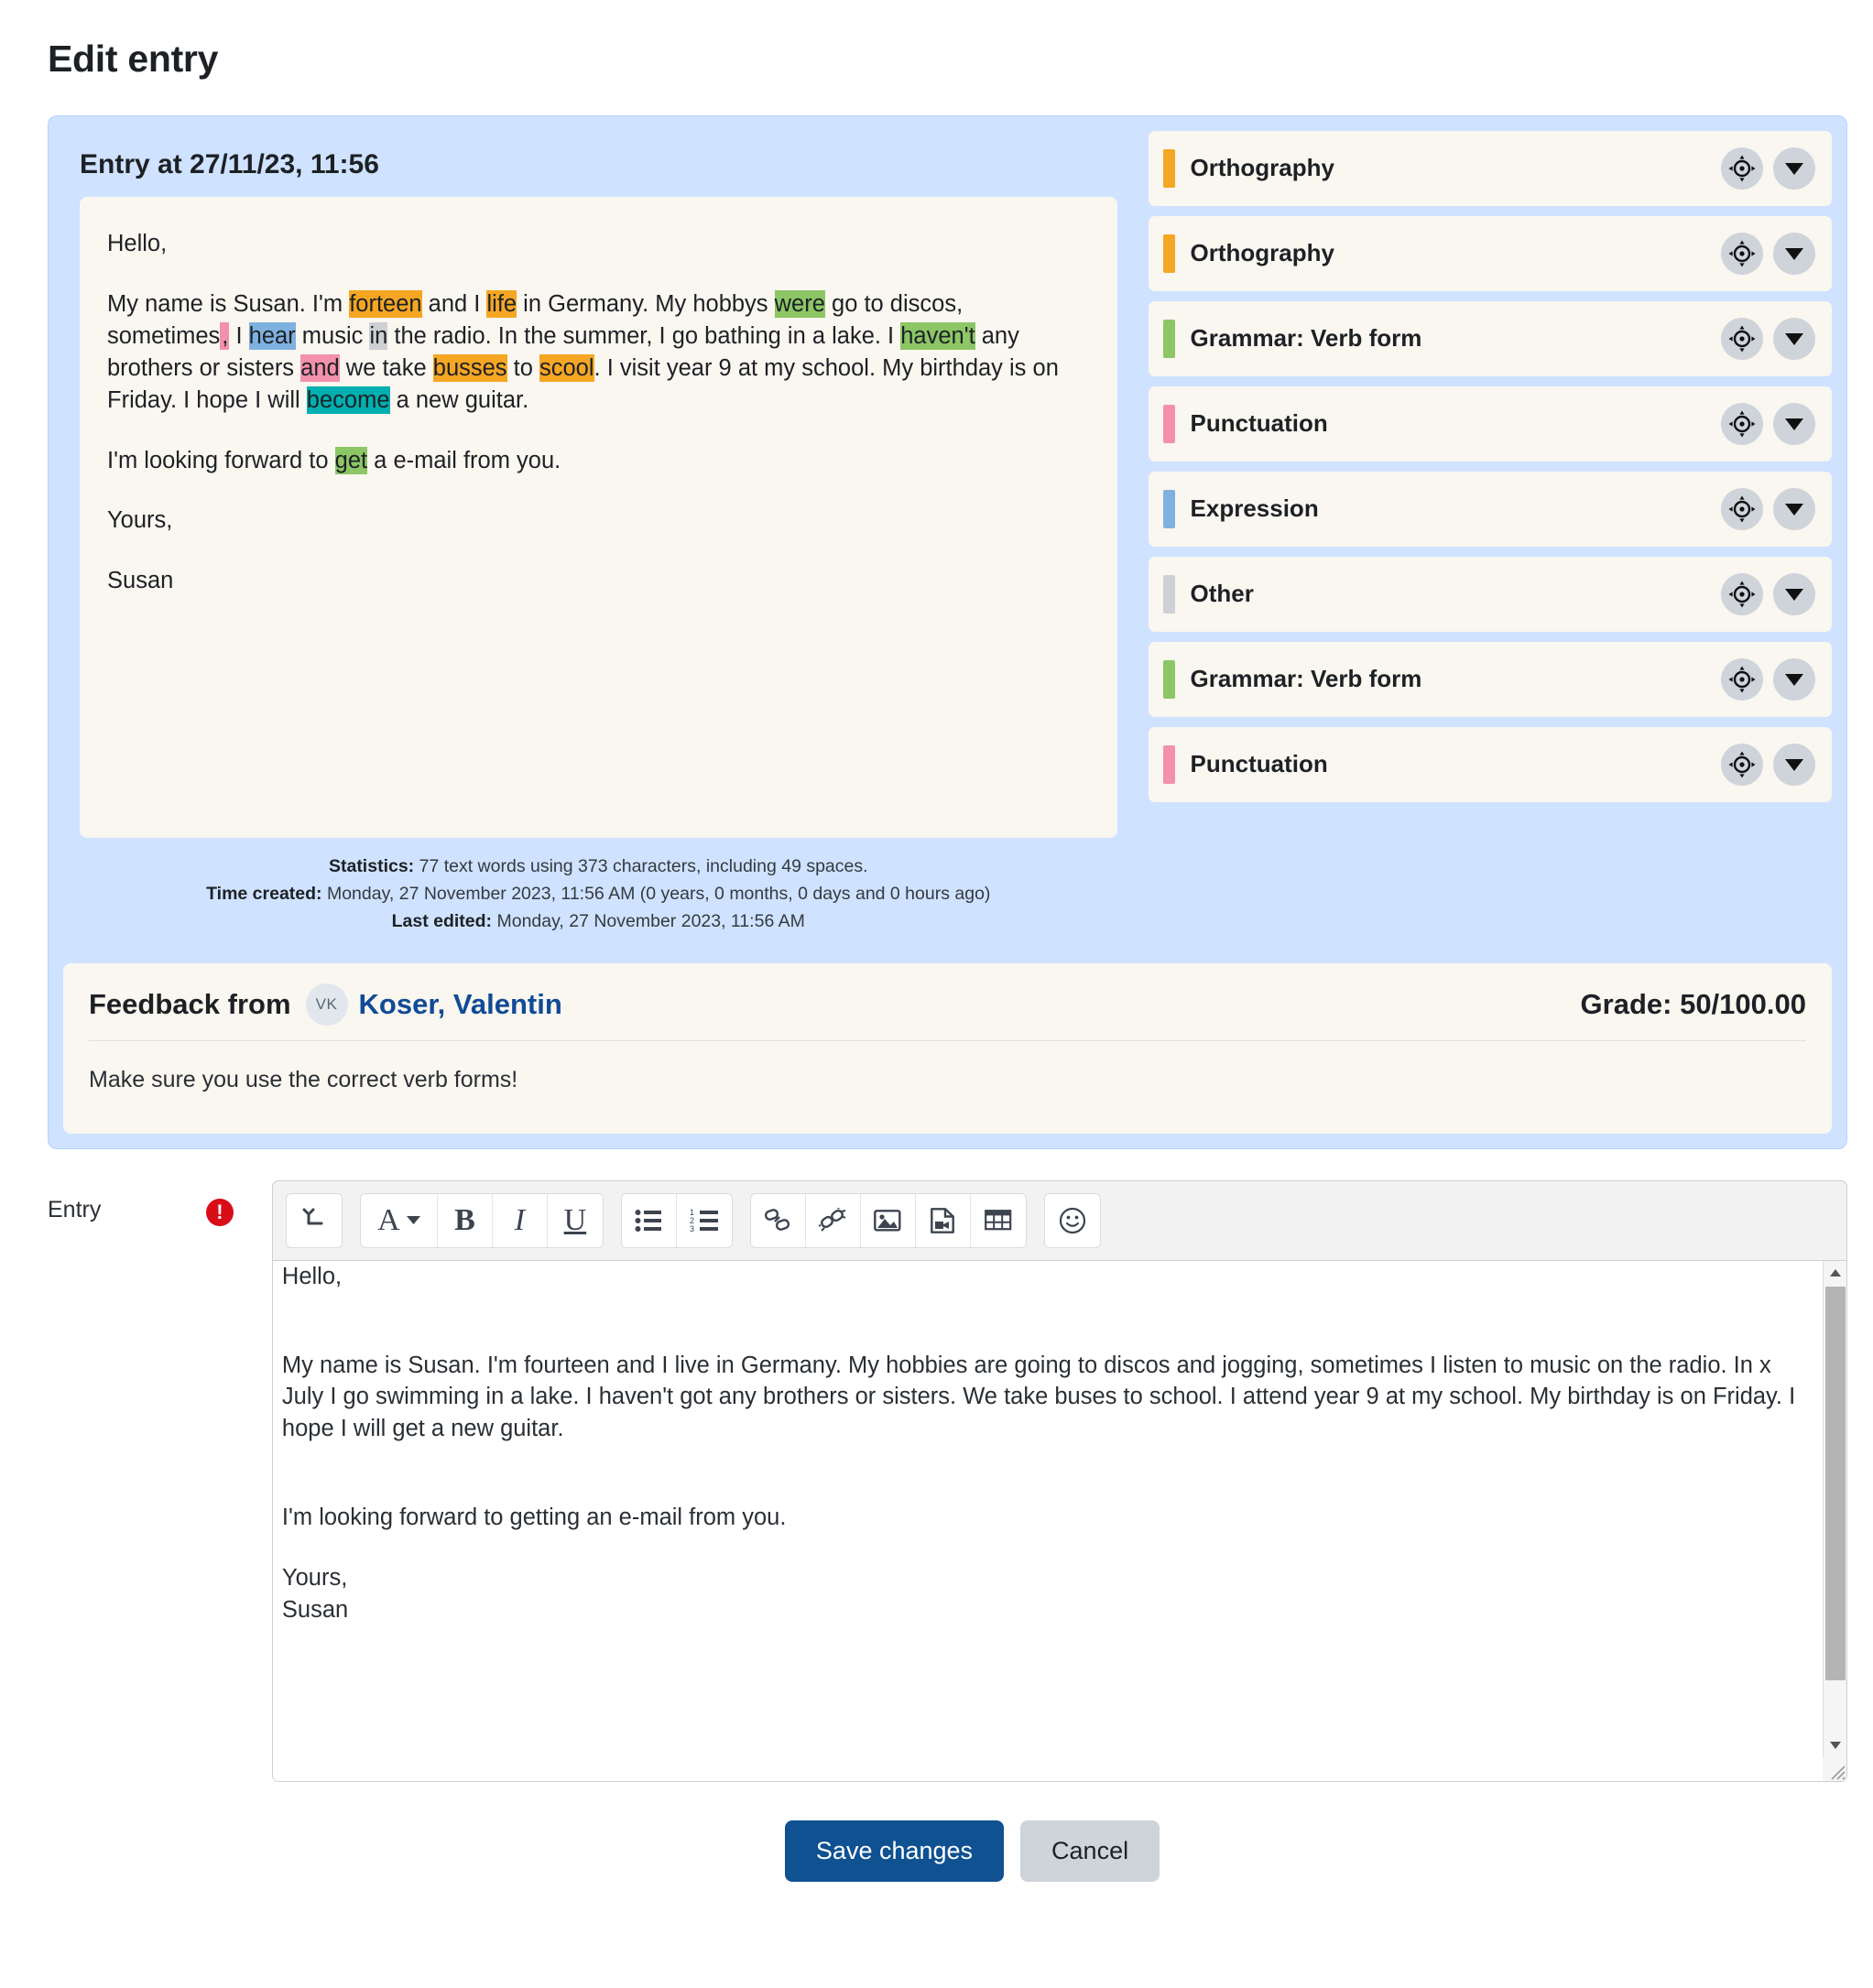 The width and height of the screenshot is (1873, 1988). I want to click on avatar: VK, so click(326, 1004).